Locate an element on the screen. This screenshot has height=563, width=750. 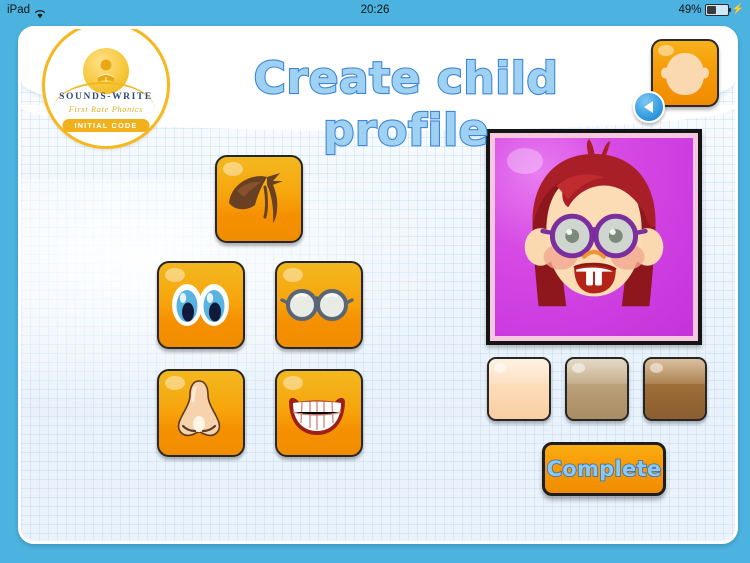
complete-button-label: Complete is located at coordinates (604, 469).